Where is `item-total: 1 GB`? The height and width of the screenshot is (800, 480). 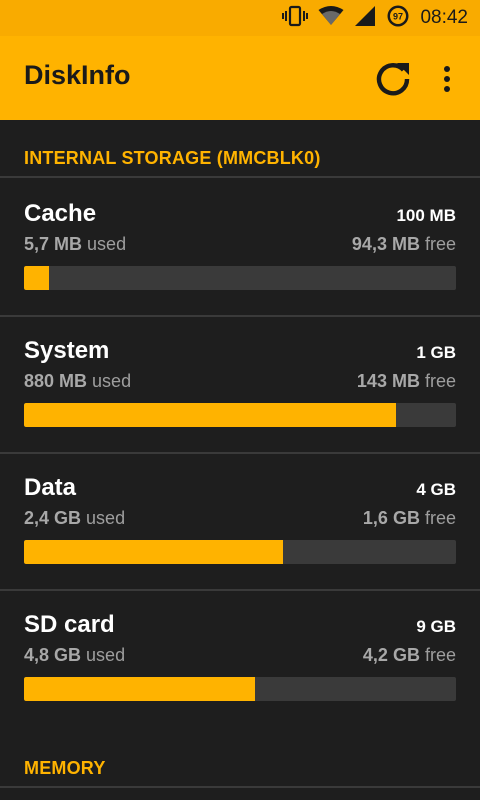 item-total: 1 GB is located at coordinates (436, 352).